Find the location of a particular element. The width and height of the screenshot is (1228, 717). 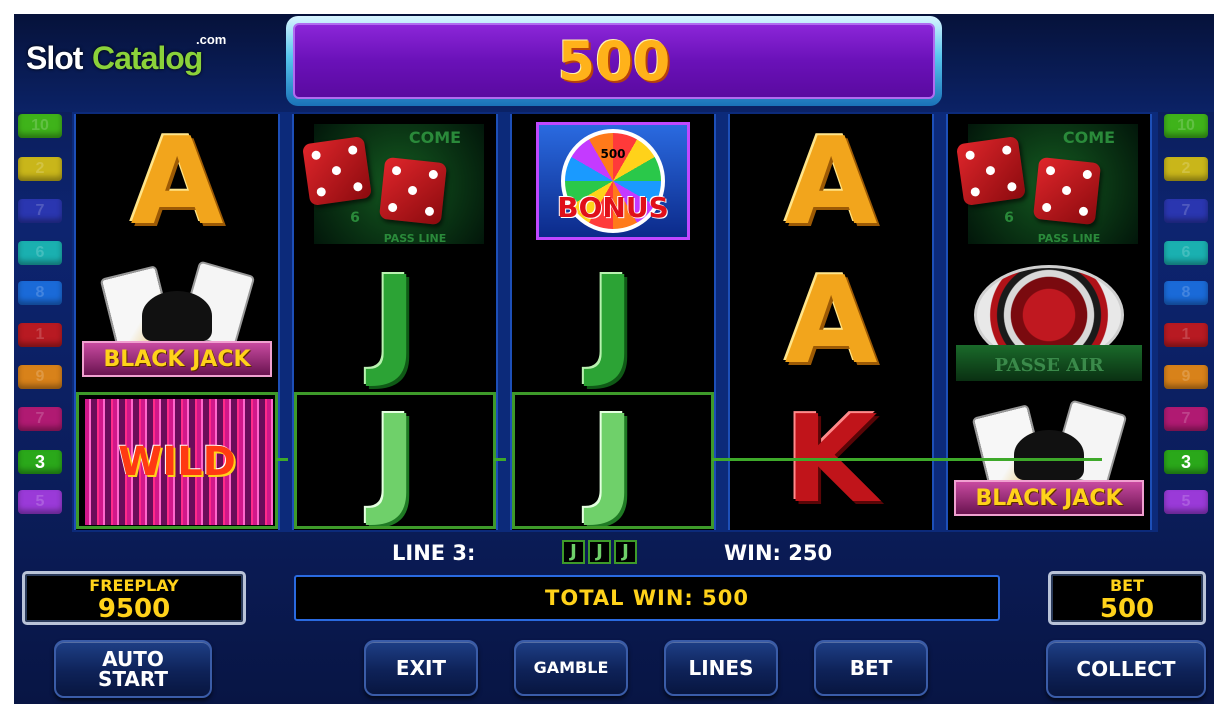

exit-button: EXIT is located at coordinates (421, 668).